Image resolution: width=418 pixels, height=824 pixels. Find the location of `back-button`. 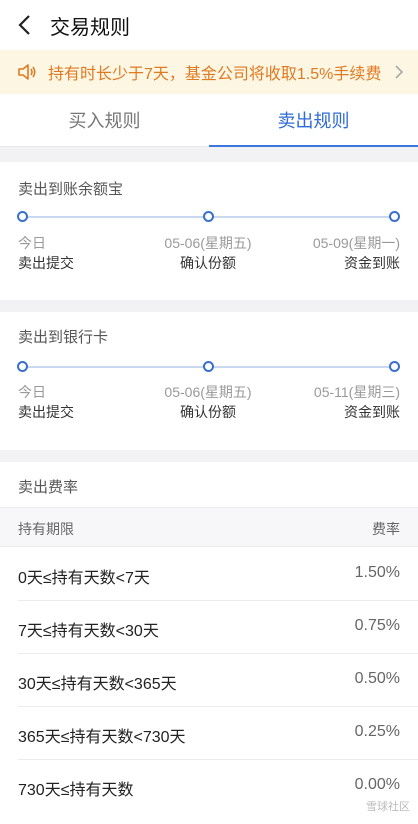

back-button is located at coordinates (24, 25).